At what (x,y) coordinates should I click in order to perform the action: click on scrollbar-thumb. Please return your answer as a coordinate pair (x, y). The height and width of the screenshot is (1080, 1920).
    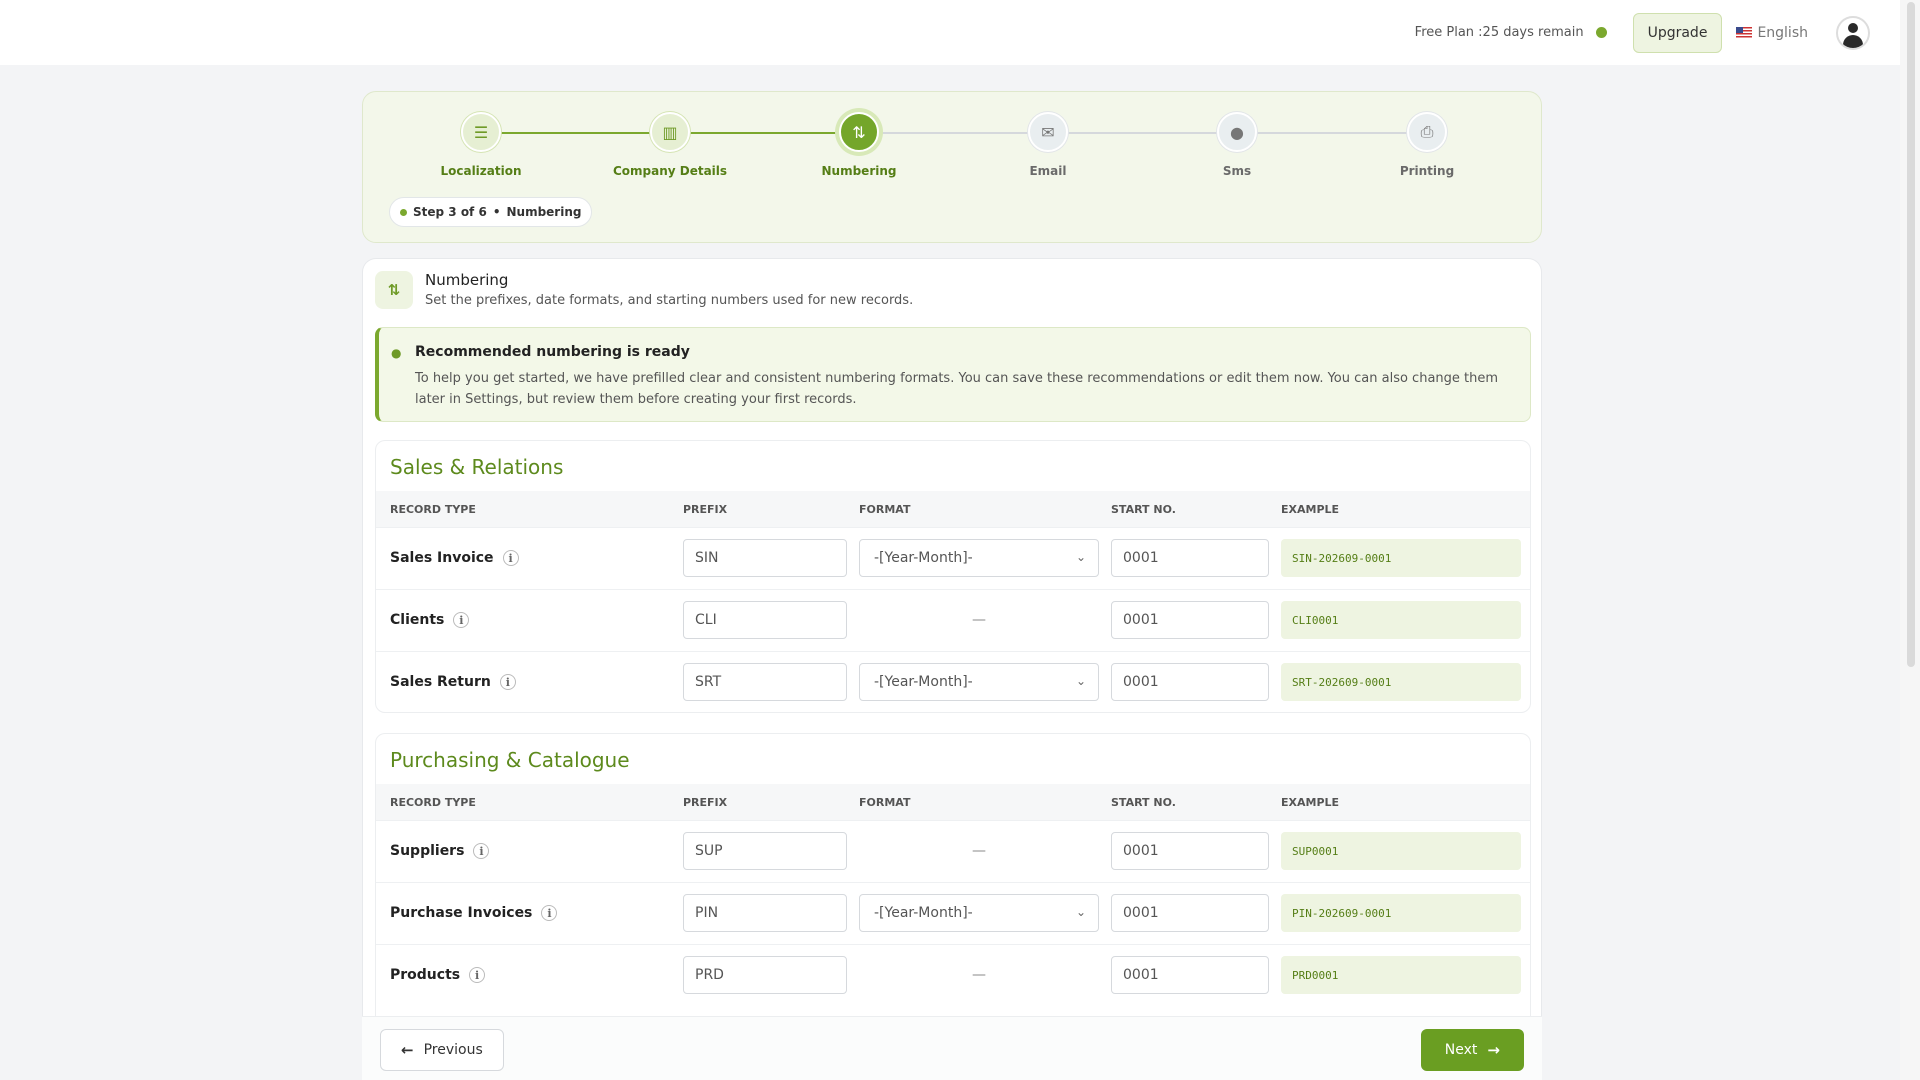
    Looking at the image, I should click on (1911, 334).